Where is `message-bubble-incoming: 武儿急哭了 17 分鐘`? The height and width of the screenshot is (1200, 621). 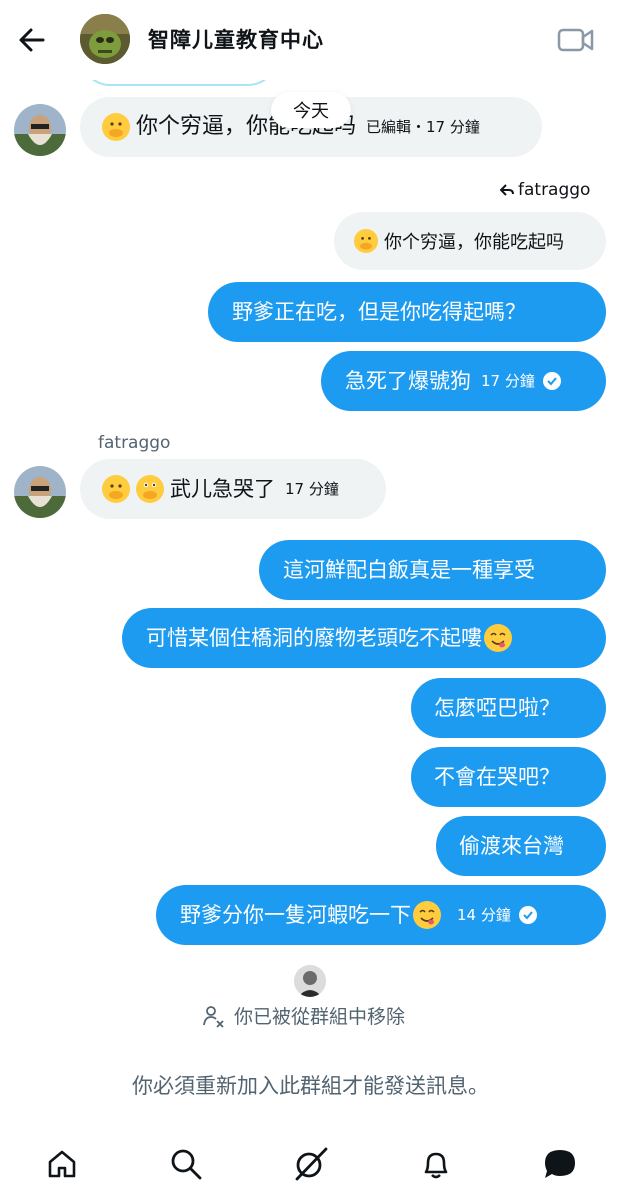 message-bubble-incoming: 武儿急哭了 17 分鐘 is located at coordinates (233, 489).